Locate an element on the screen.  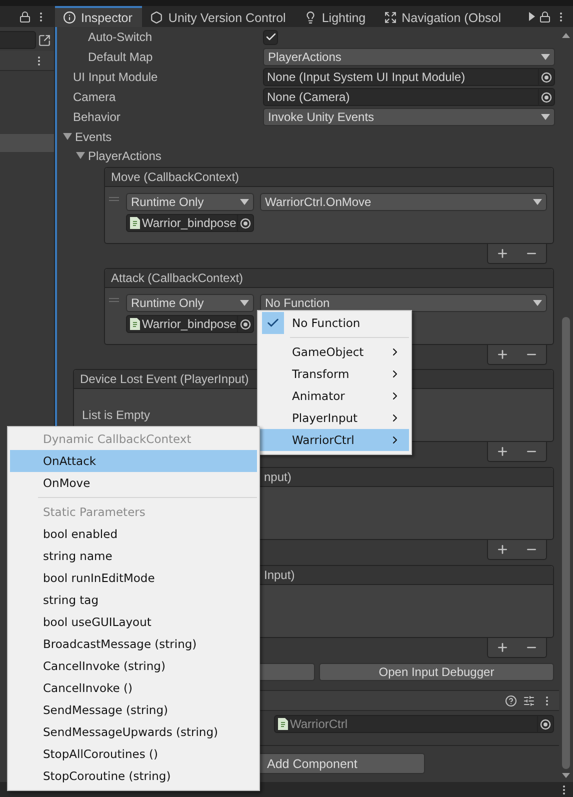
property-label: Camera is located at coordinates (95, 97).